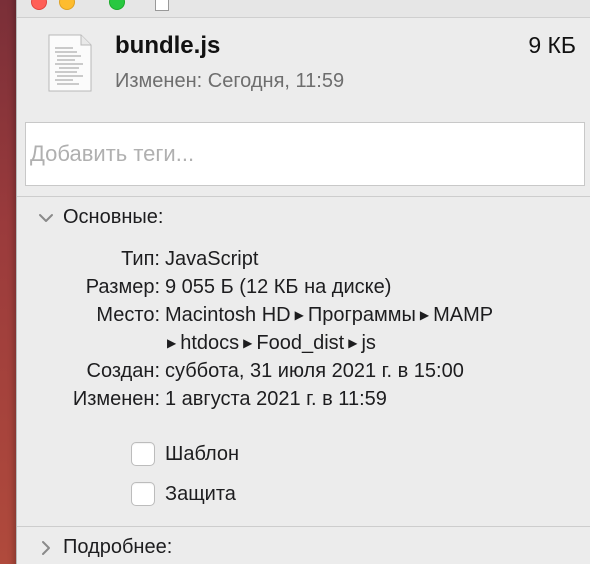 The width and height of the screenshot is (590, 564). I want to click on info-row-location-cont: ▶ htdocs ▶ Food_dist ▶ js, so click(303, 345).